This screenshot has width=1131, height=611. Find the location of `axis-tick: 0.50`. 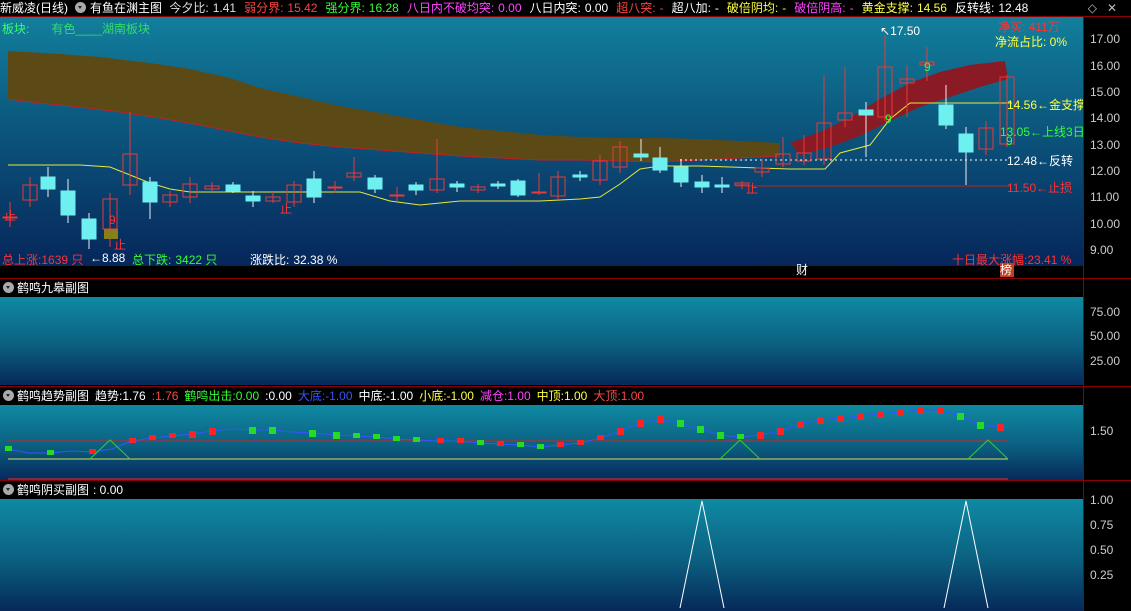

axis-tick: 0.50 is located at coordinates (1102, 550).